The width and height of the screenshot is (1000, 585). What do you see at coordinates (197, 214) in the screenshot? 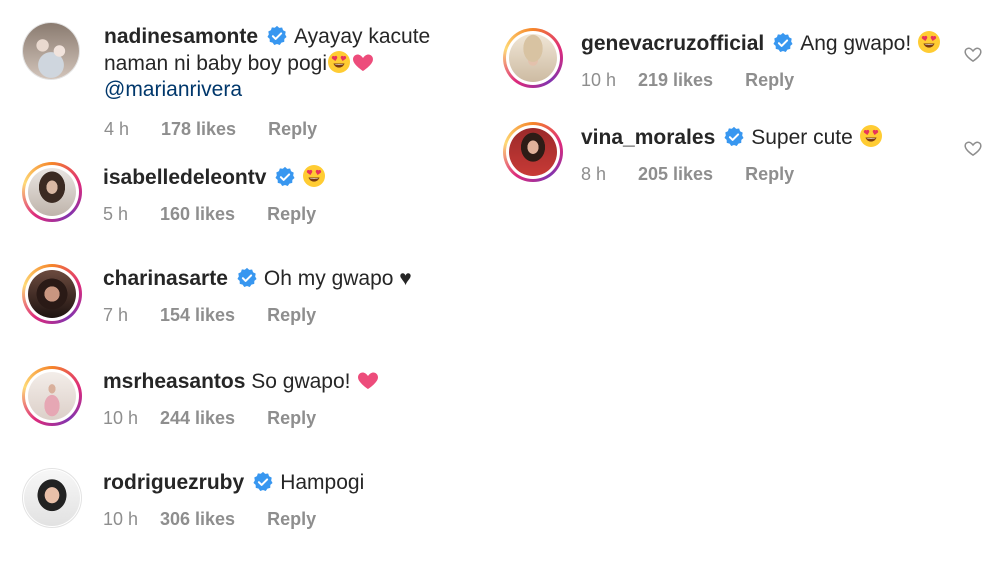
I see `comment-likes: 160 likes` at bounding box center [197, 214].